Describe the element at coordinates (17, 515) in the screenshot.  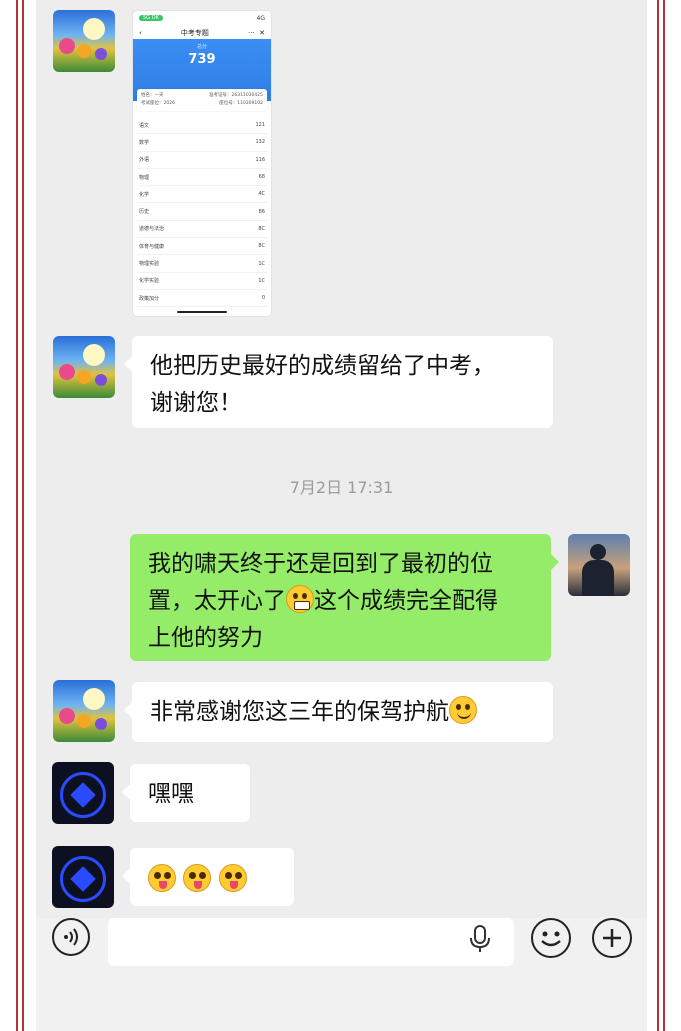
I see `border-line-left-outer` at that location.